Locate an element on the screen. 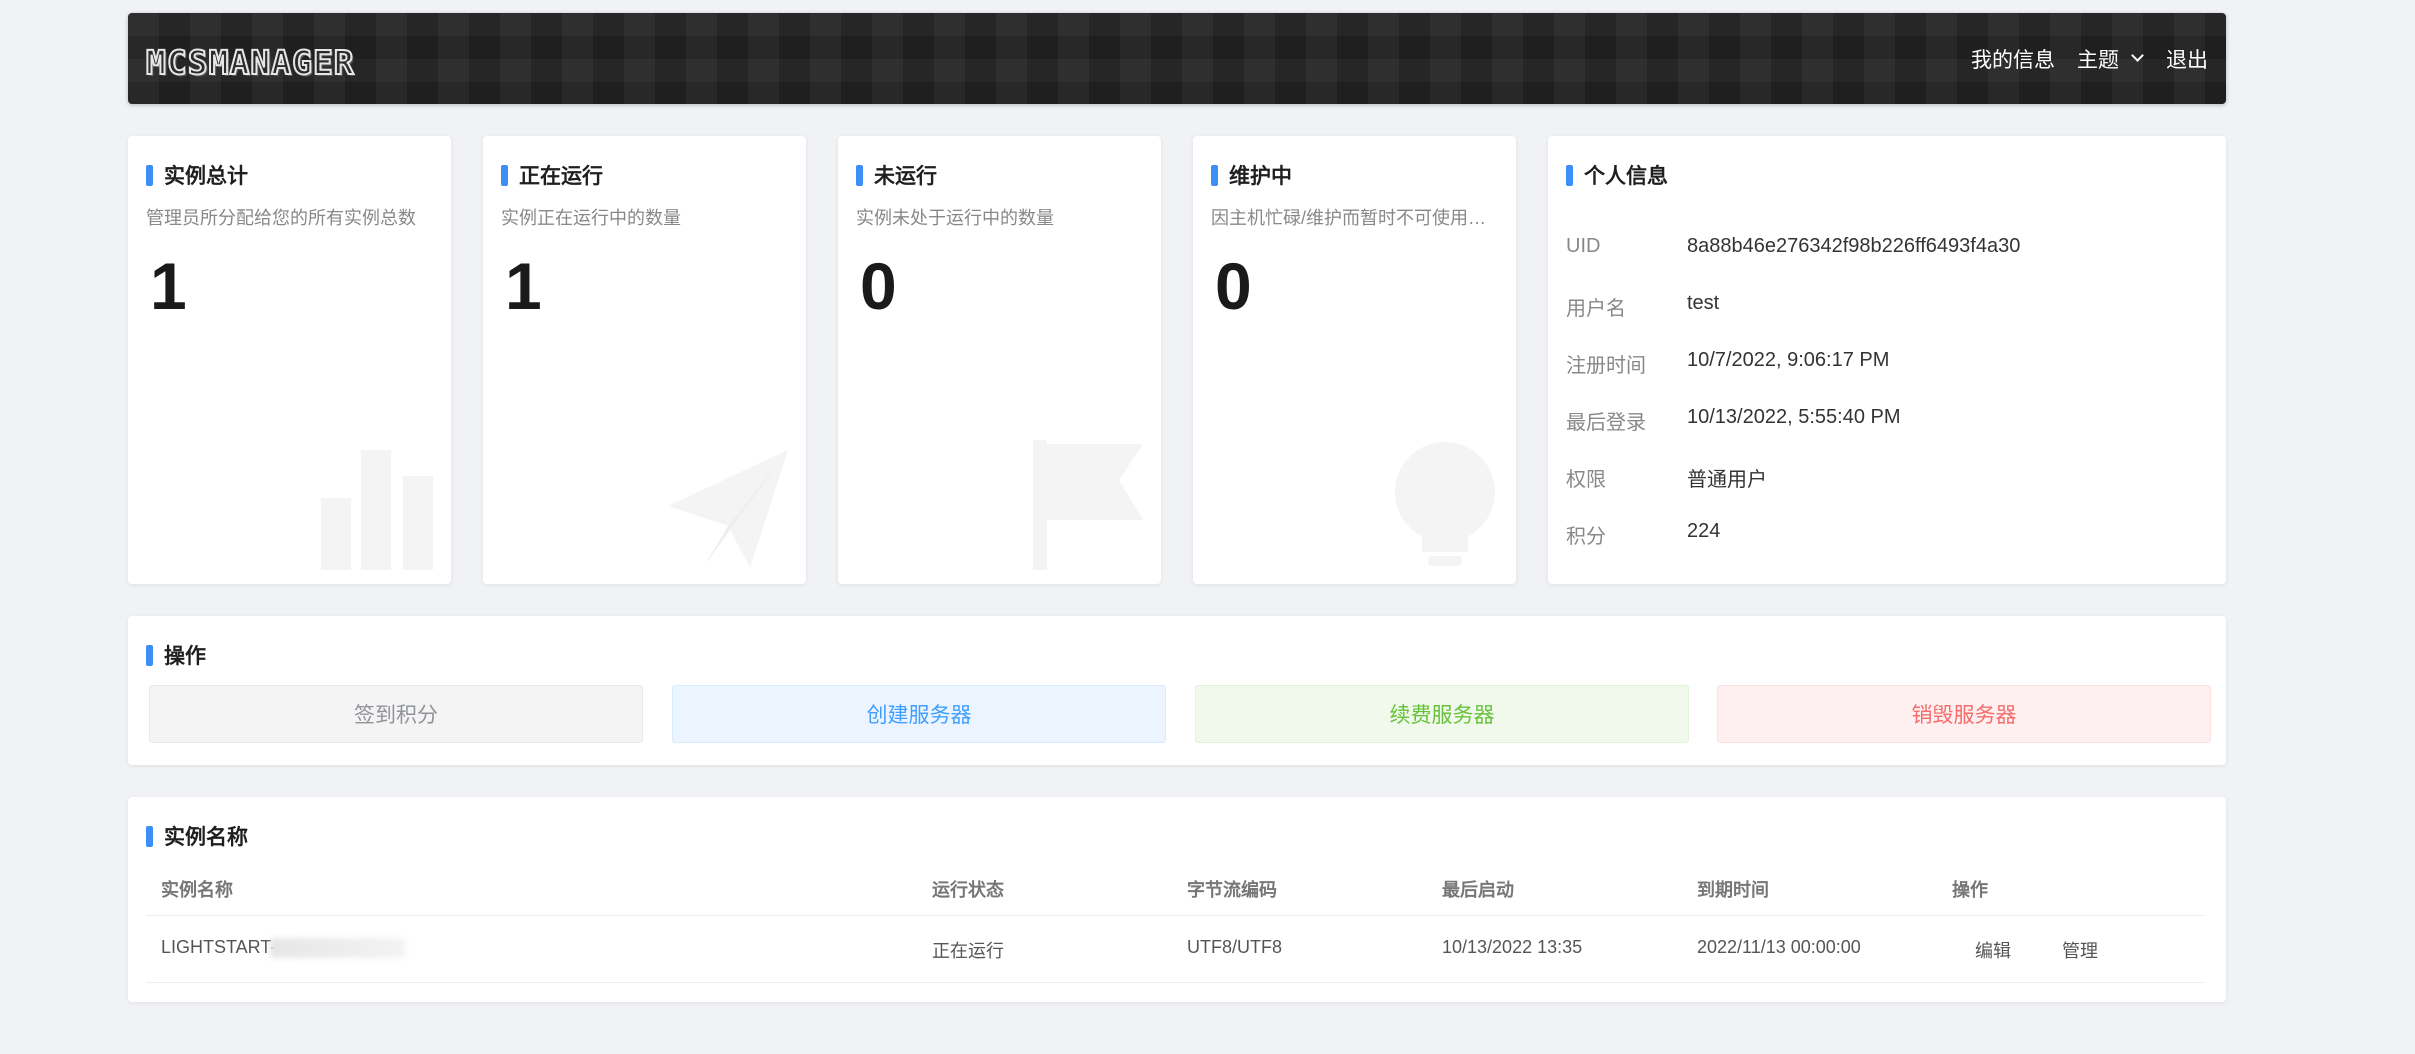 The width and height of the screenshot is (2415, 1054). actions-card: 操作 签到积分 创建服务器 续费服务器 销毁服务器 is located at coordinates (1177, 690).